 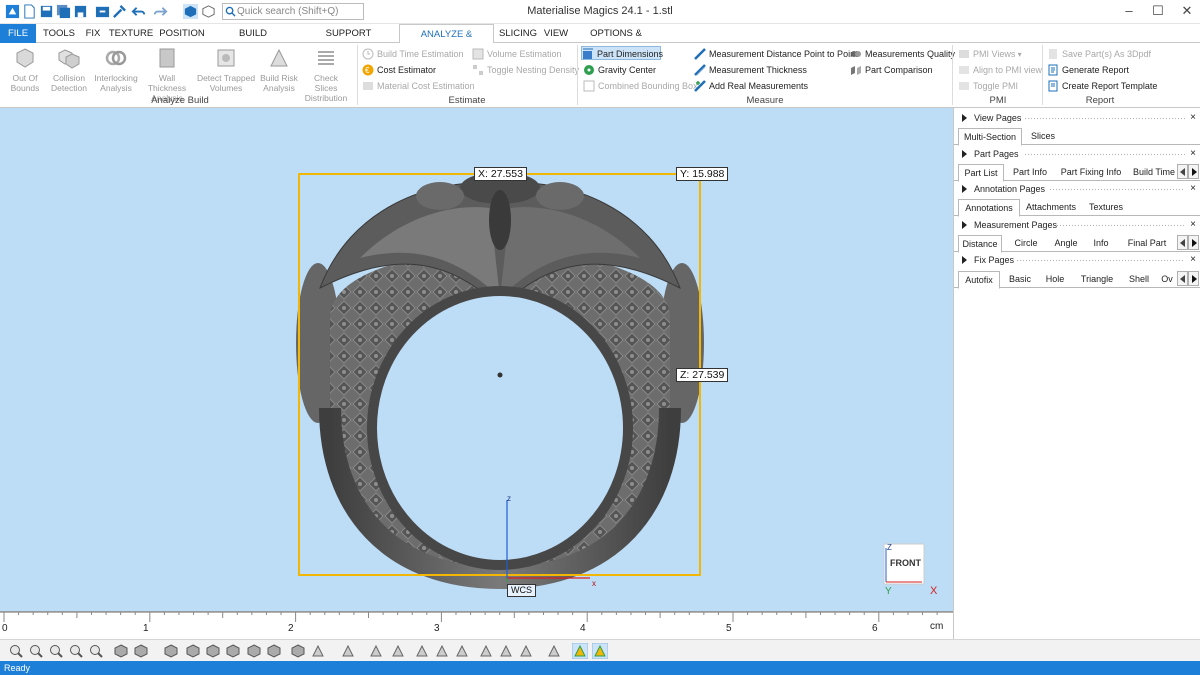 I want to click on combined-bounding-box-button: Combined Bounding Box, so click(x=640, y=86).